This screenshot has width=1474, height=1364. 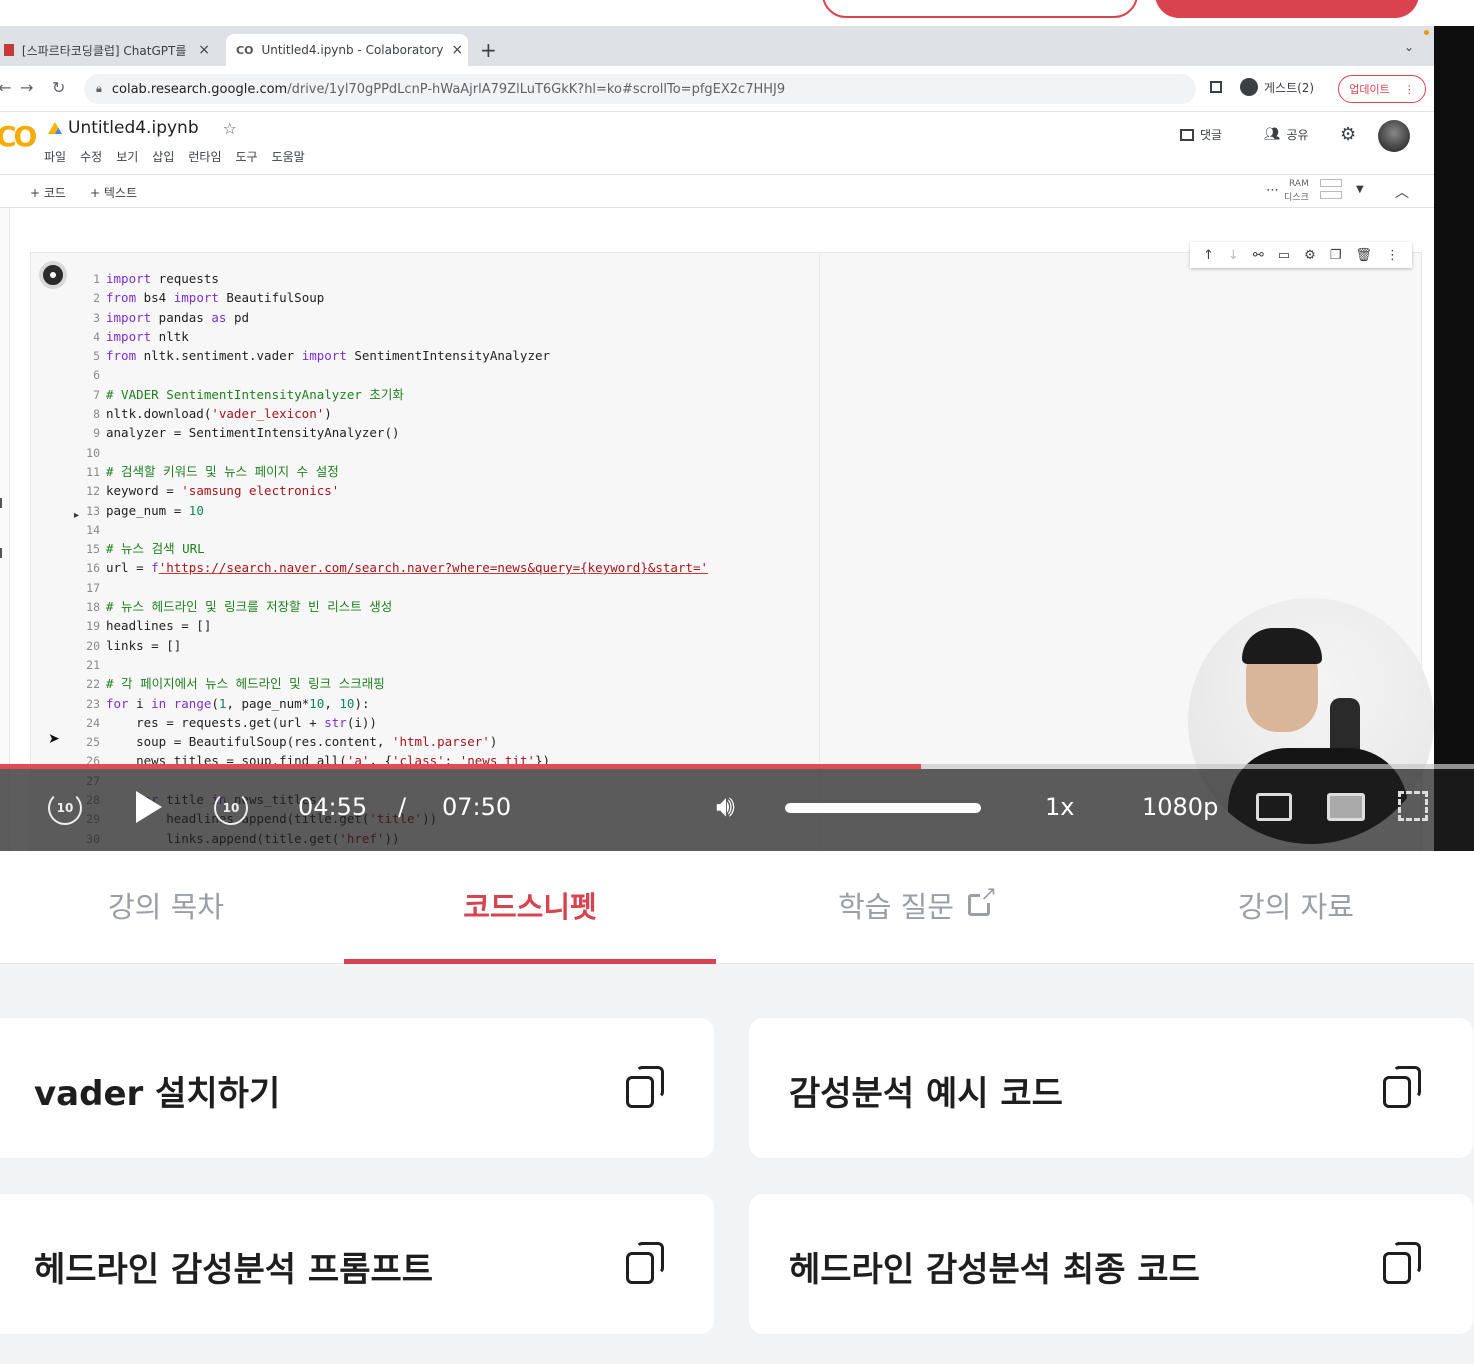 What do you see at coordinates (48, 192) in the screenshot?
I see `add-code-button: + 코드` at bounding box center [48, 192].